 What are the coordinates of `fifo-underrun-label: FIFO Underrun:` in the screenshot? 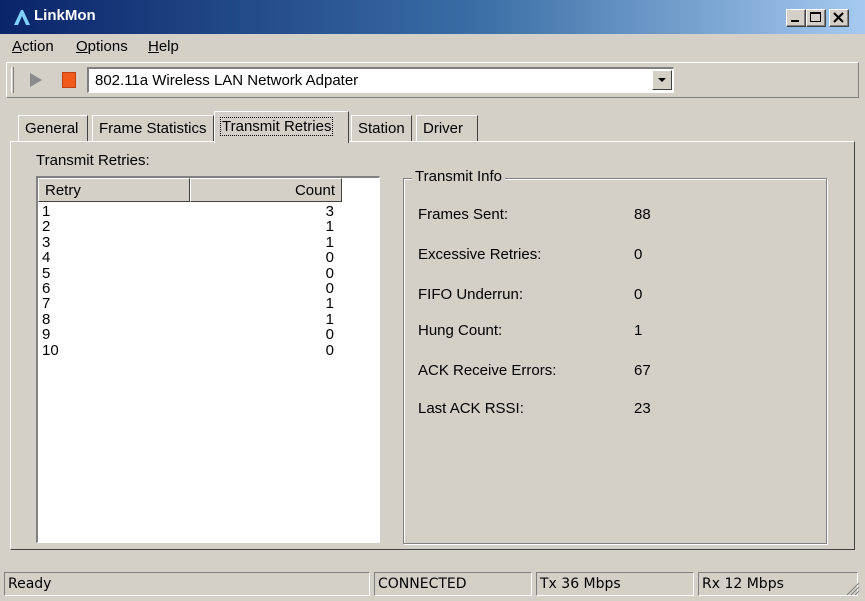 It's located at (471, 294).